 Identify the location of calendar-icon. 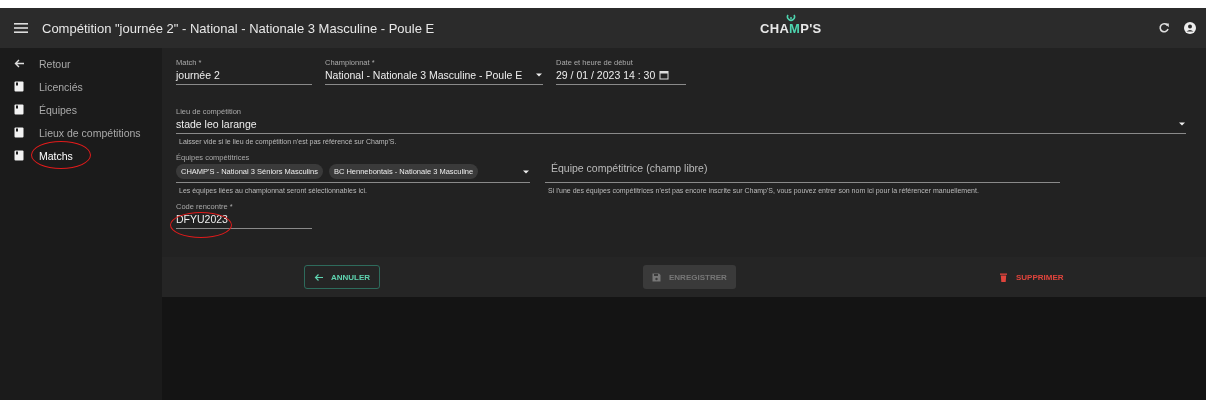
(664, 75).